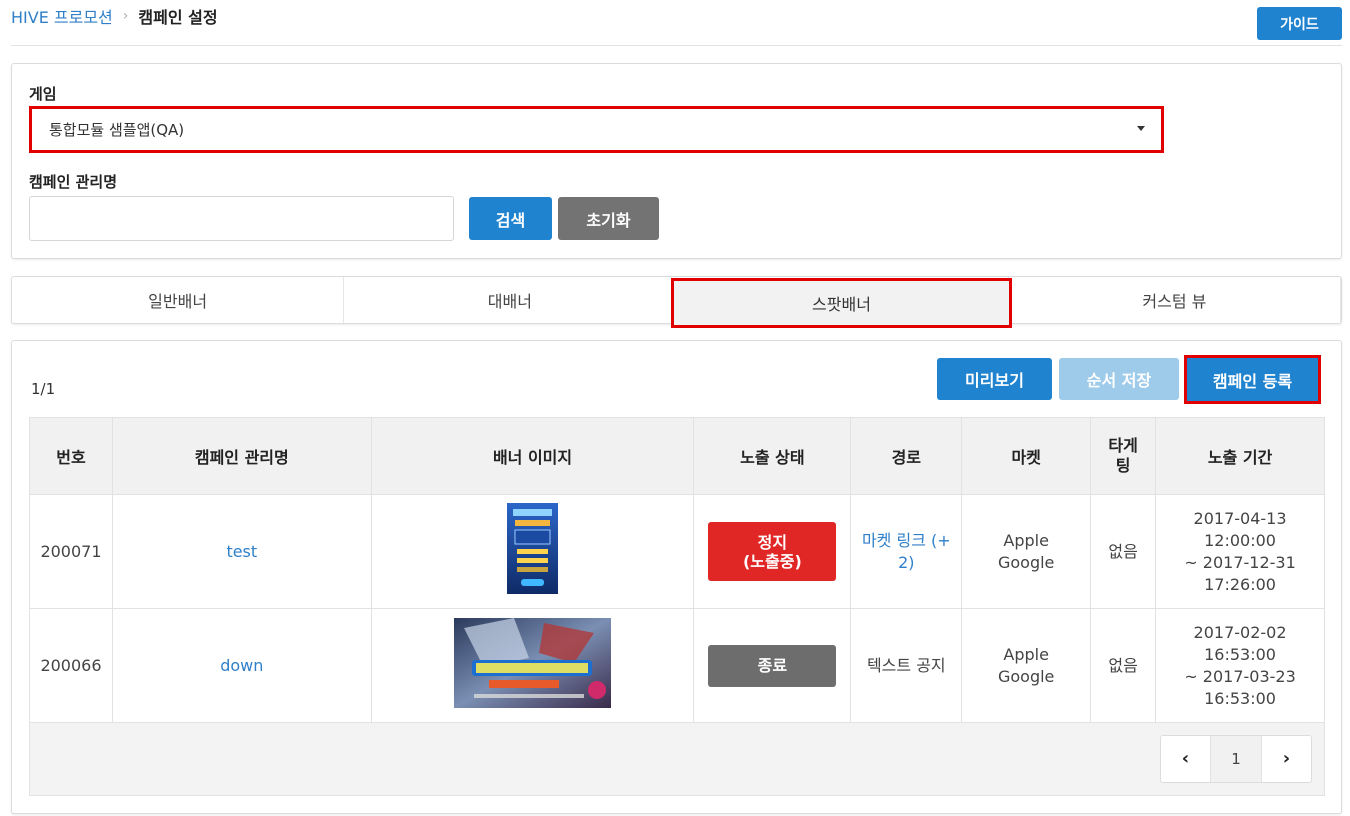 The width and height of the screenshot is (1350, 816). Describe the element at coordinates (1299, 23) in the screenshot. I see `guide-button: 가이드` at that location.